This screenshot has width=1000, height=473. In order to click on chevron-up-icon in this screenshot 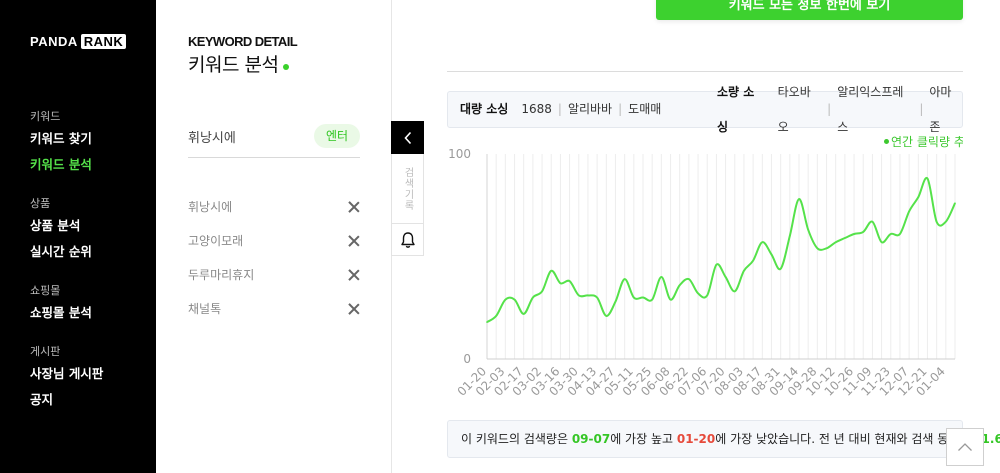, I will do `click(965, 447)`.